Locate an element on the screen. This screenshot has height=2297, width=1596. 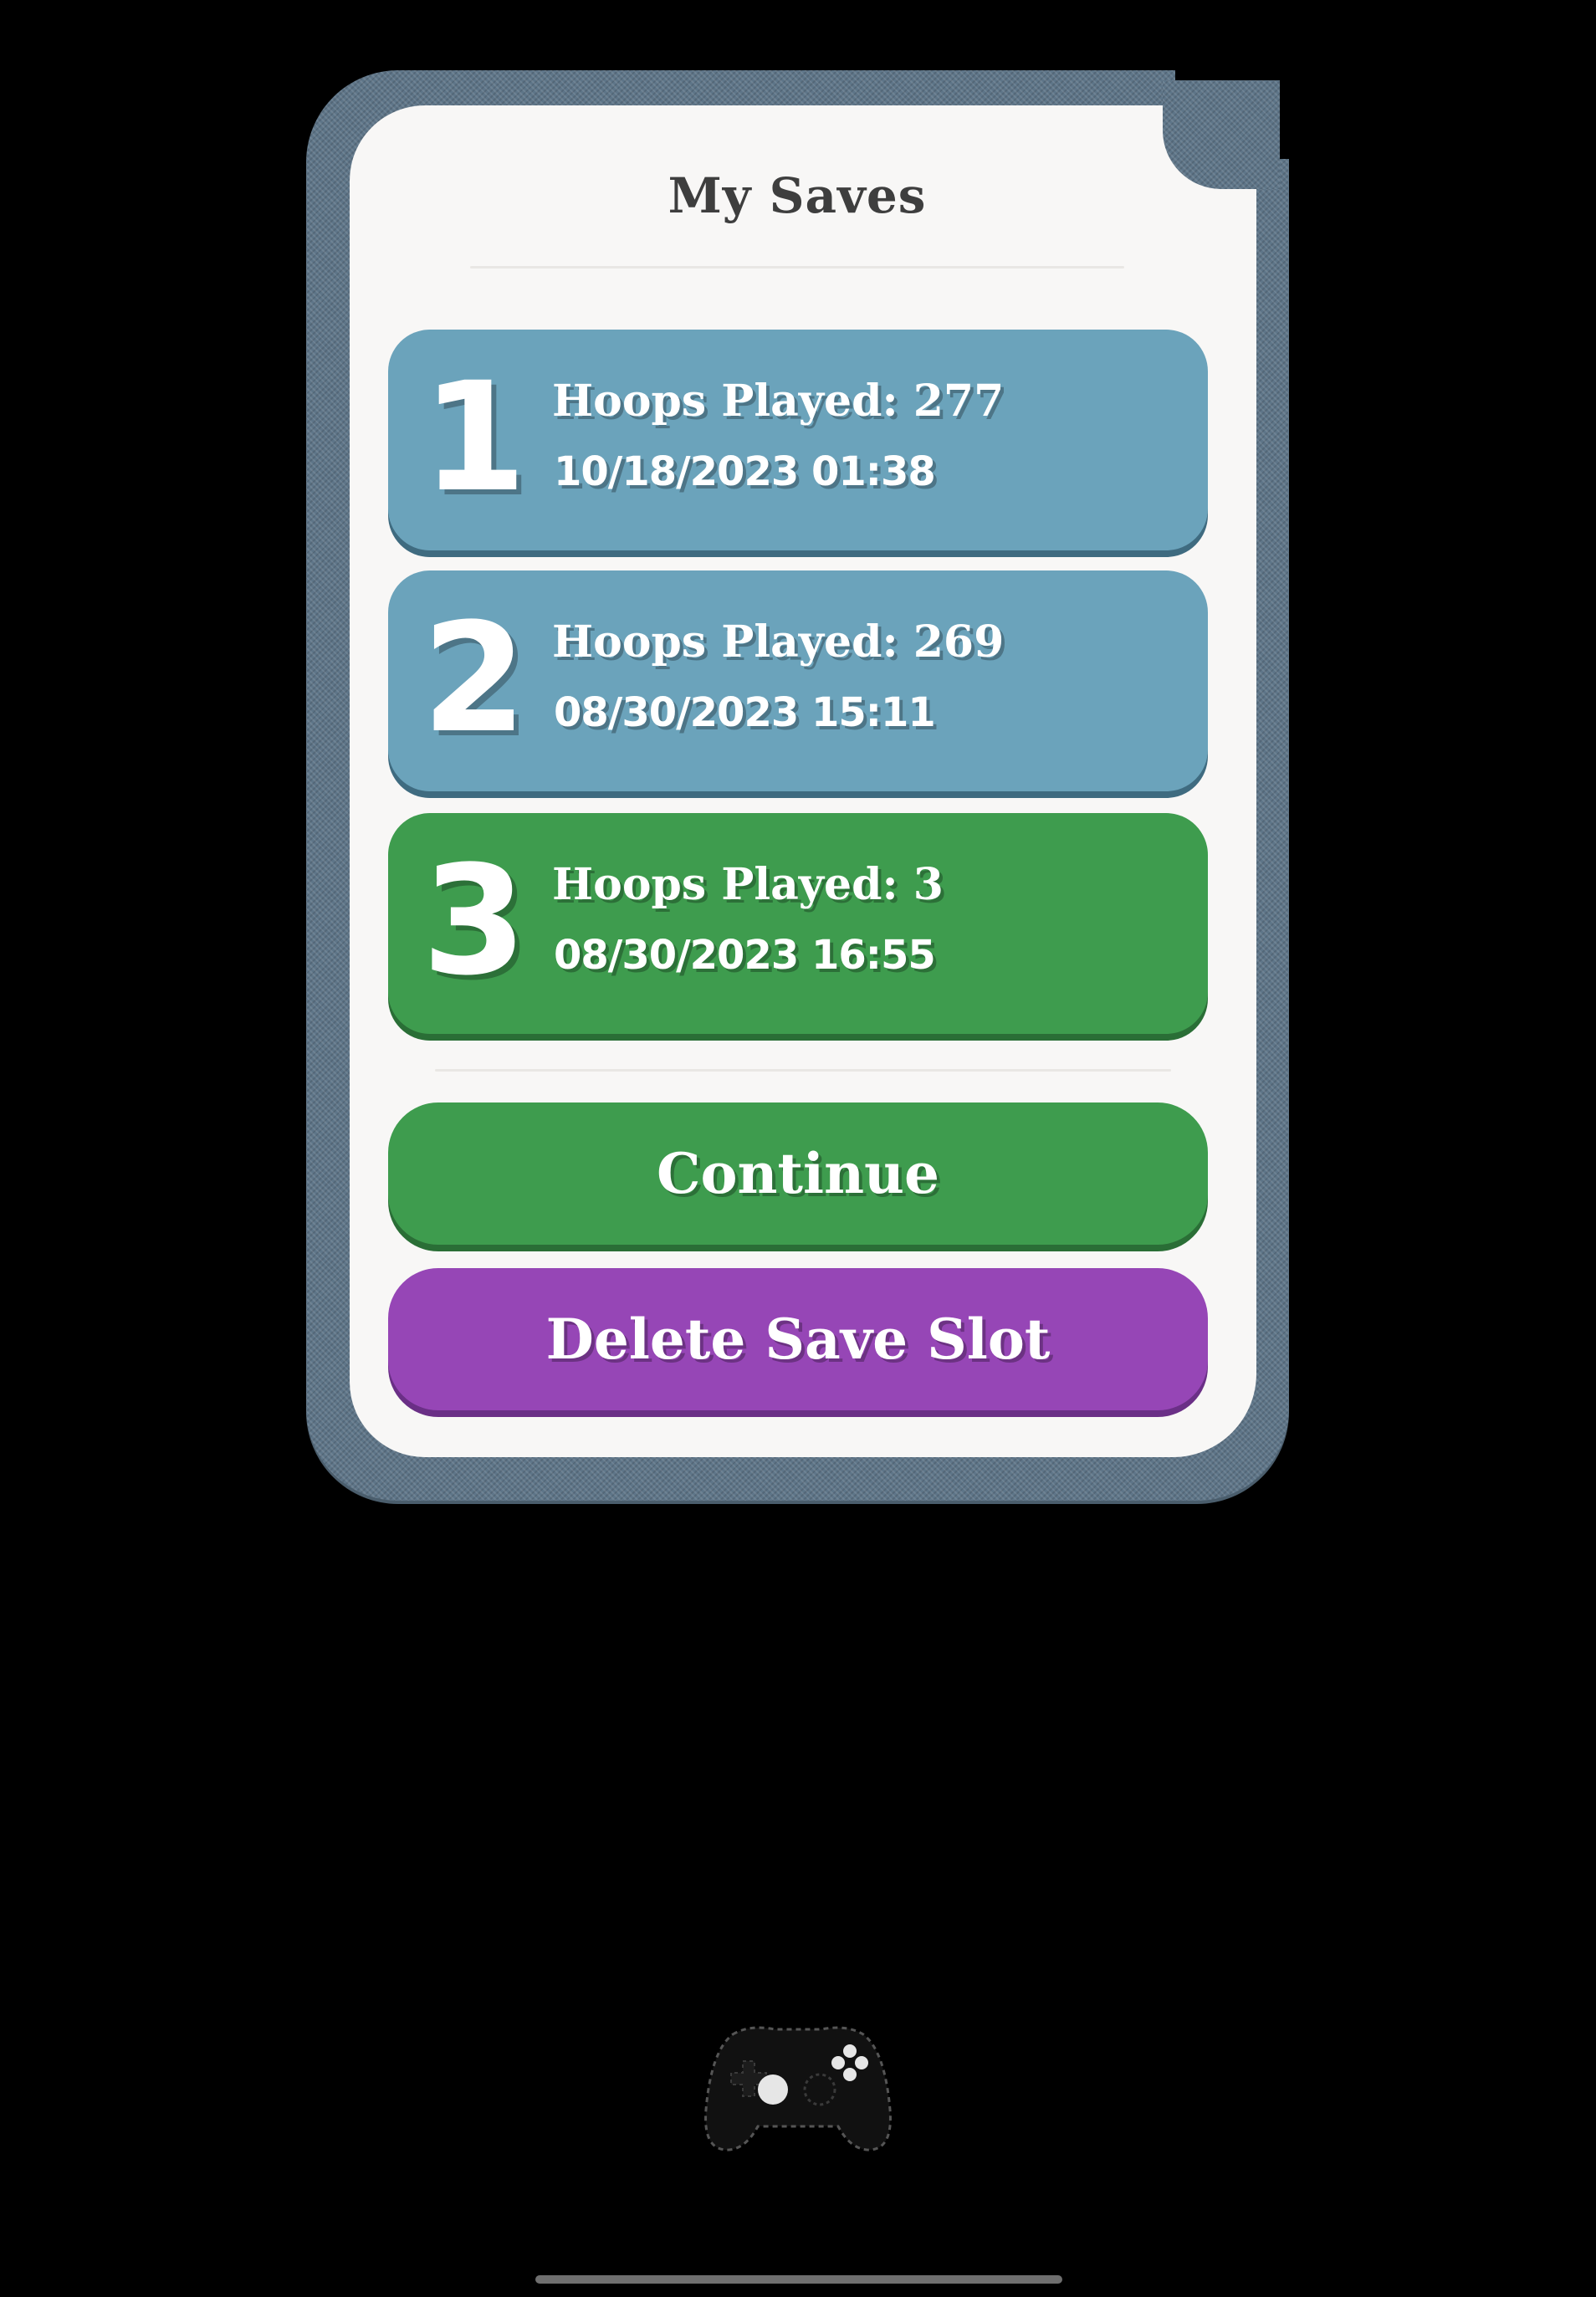
delete-save-slot-button: Delete Save Slot is located at coordinates (798, 1339).